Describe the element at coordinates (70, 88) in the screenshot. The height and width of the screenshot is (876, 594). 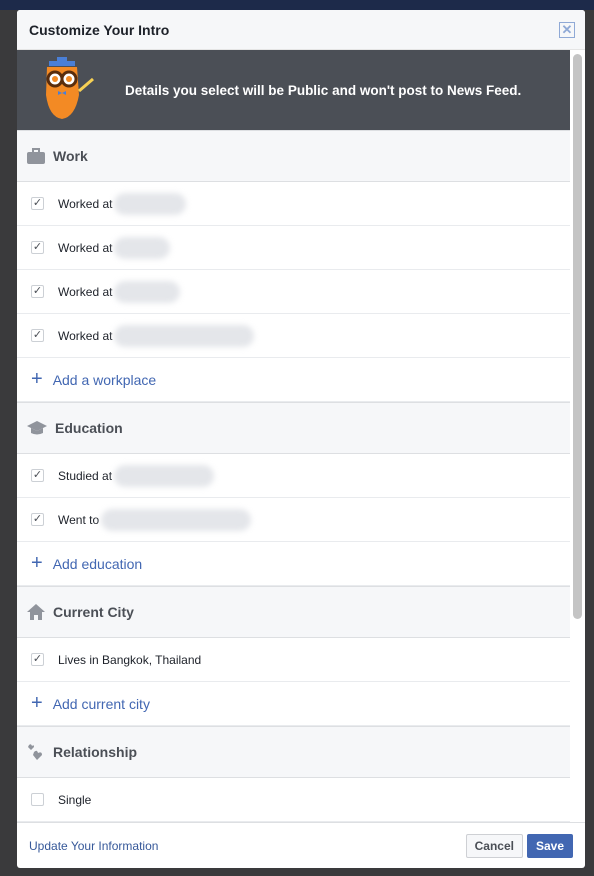
I see `owl-mascot-icon` at that location.